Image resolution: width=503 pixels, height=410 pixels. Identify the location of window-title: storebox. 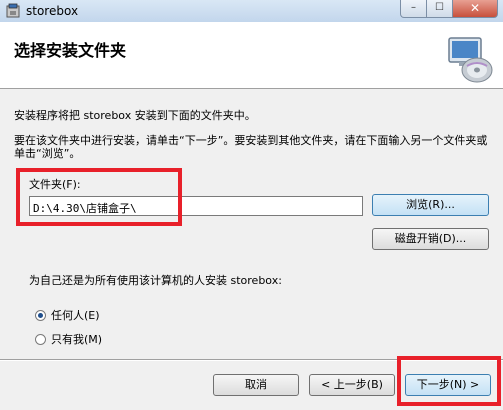
(52, 11).